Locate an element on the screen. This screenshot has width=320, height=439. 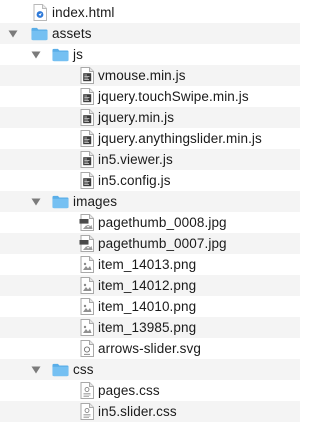
file-row-jpg: pagethumb_0008.jpg is located at coordinates (150, 222).